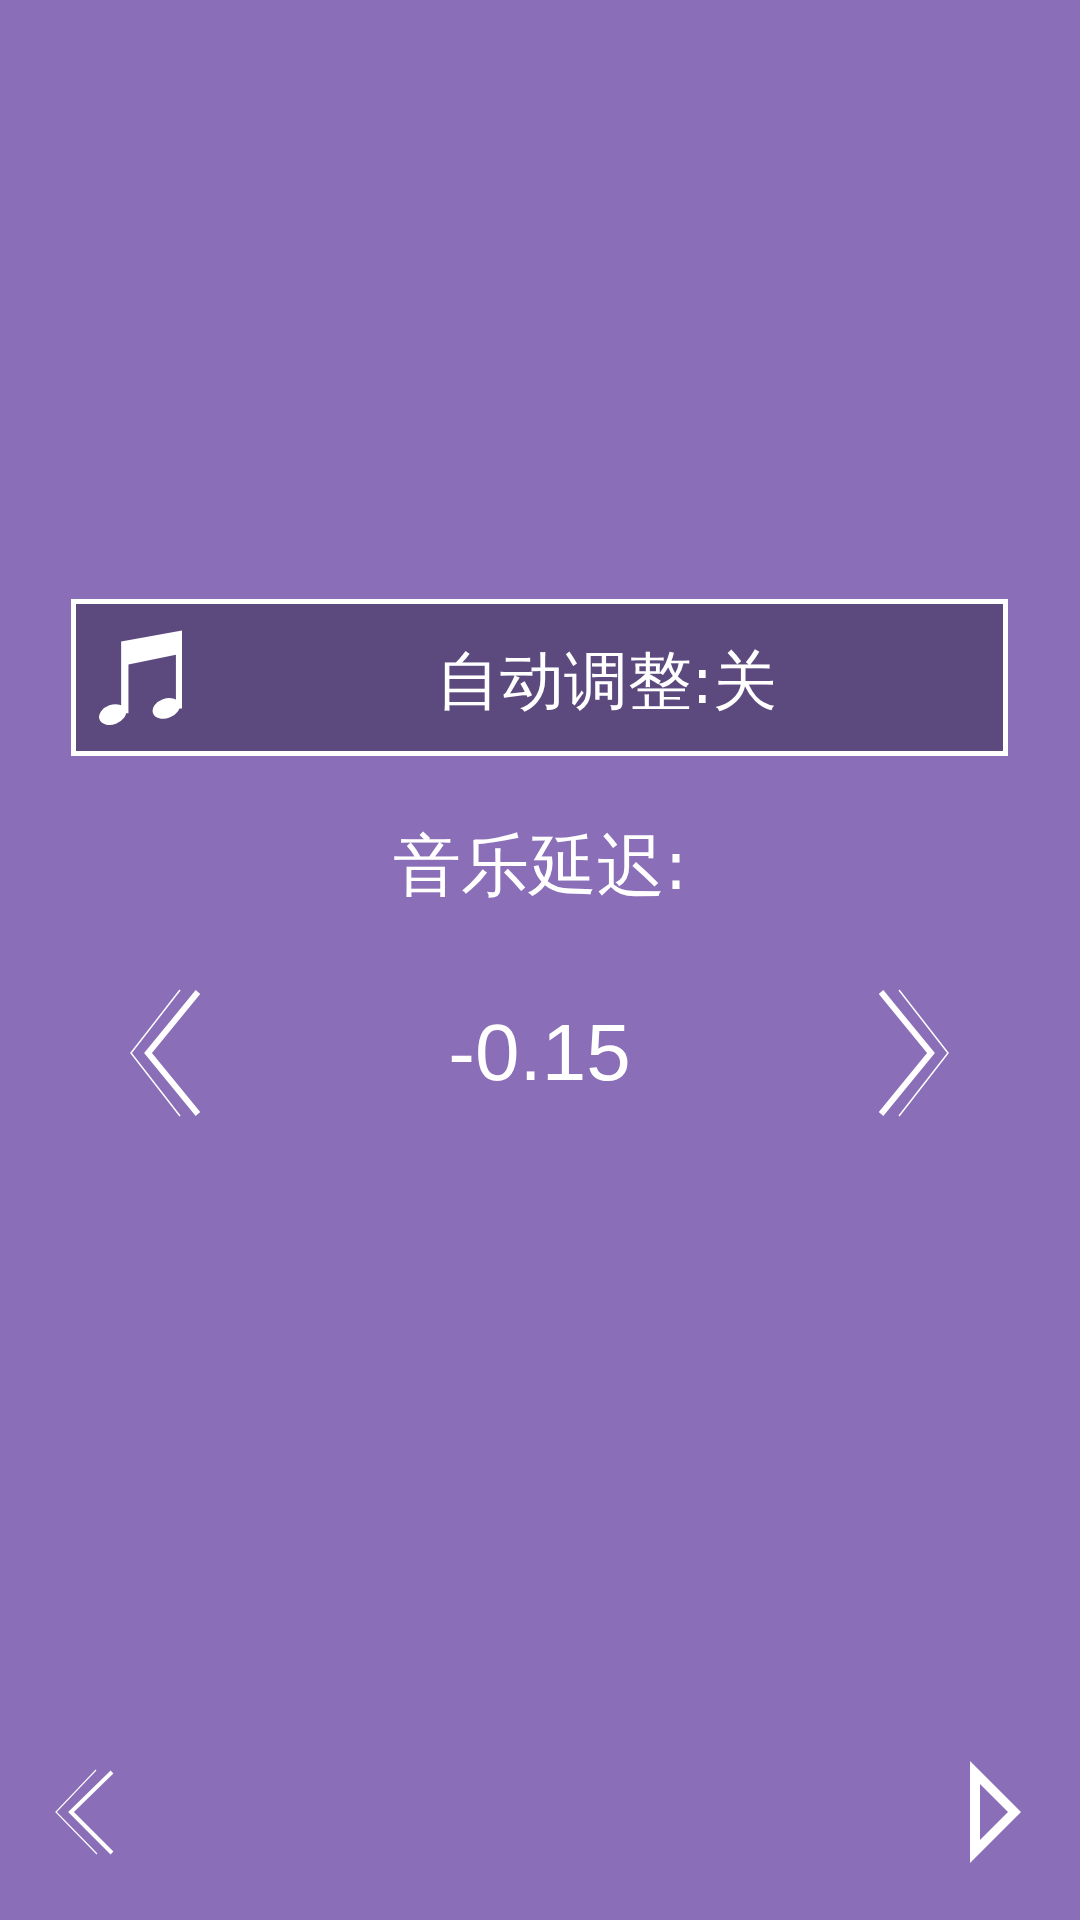 The width and height of the screenshot is (1080, 1920). Describe the element at coordinates (539, 677) in the screenshot. I see `auto-adjust-button: 自动调整:关` at that location.